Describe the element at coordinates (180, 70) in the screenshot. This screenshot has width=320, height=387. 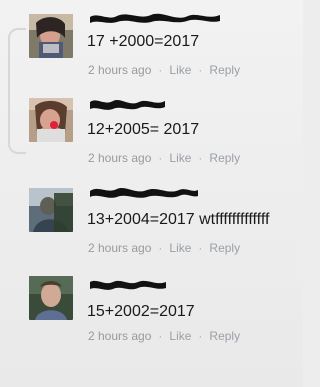
I see `like-button-1: Like` at that location.